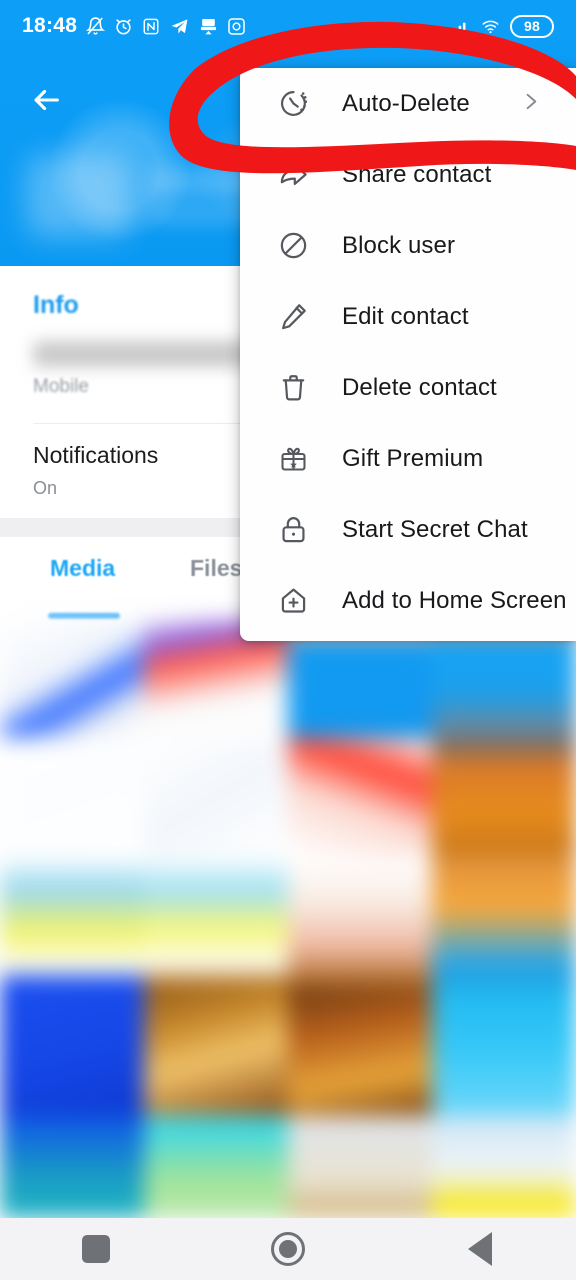  Describe the element at coordinates (399, 245) in the screenshot. I see `menu-item-label: Block user` at that location.